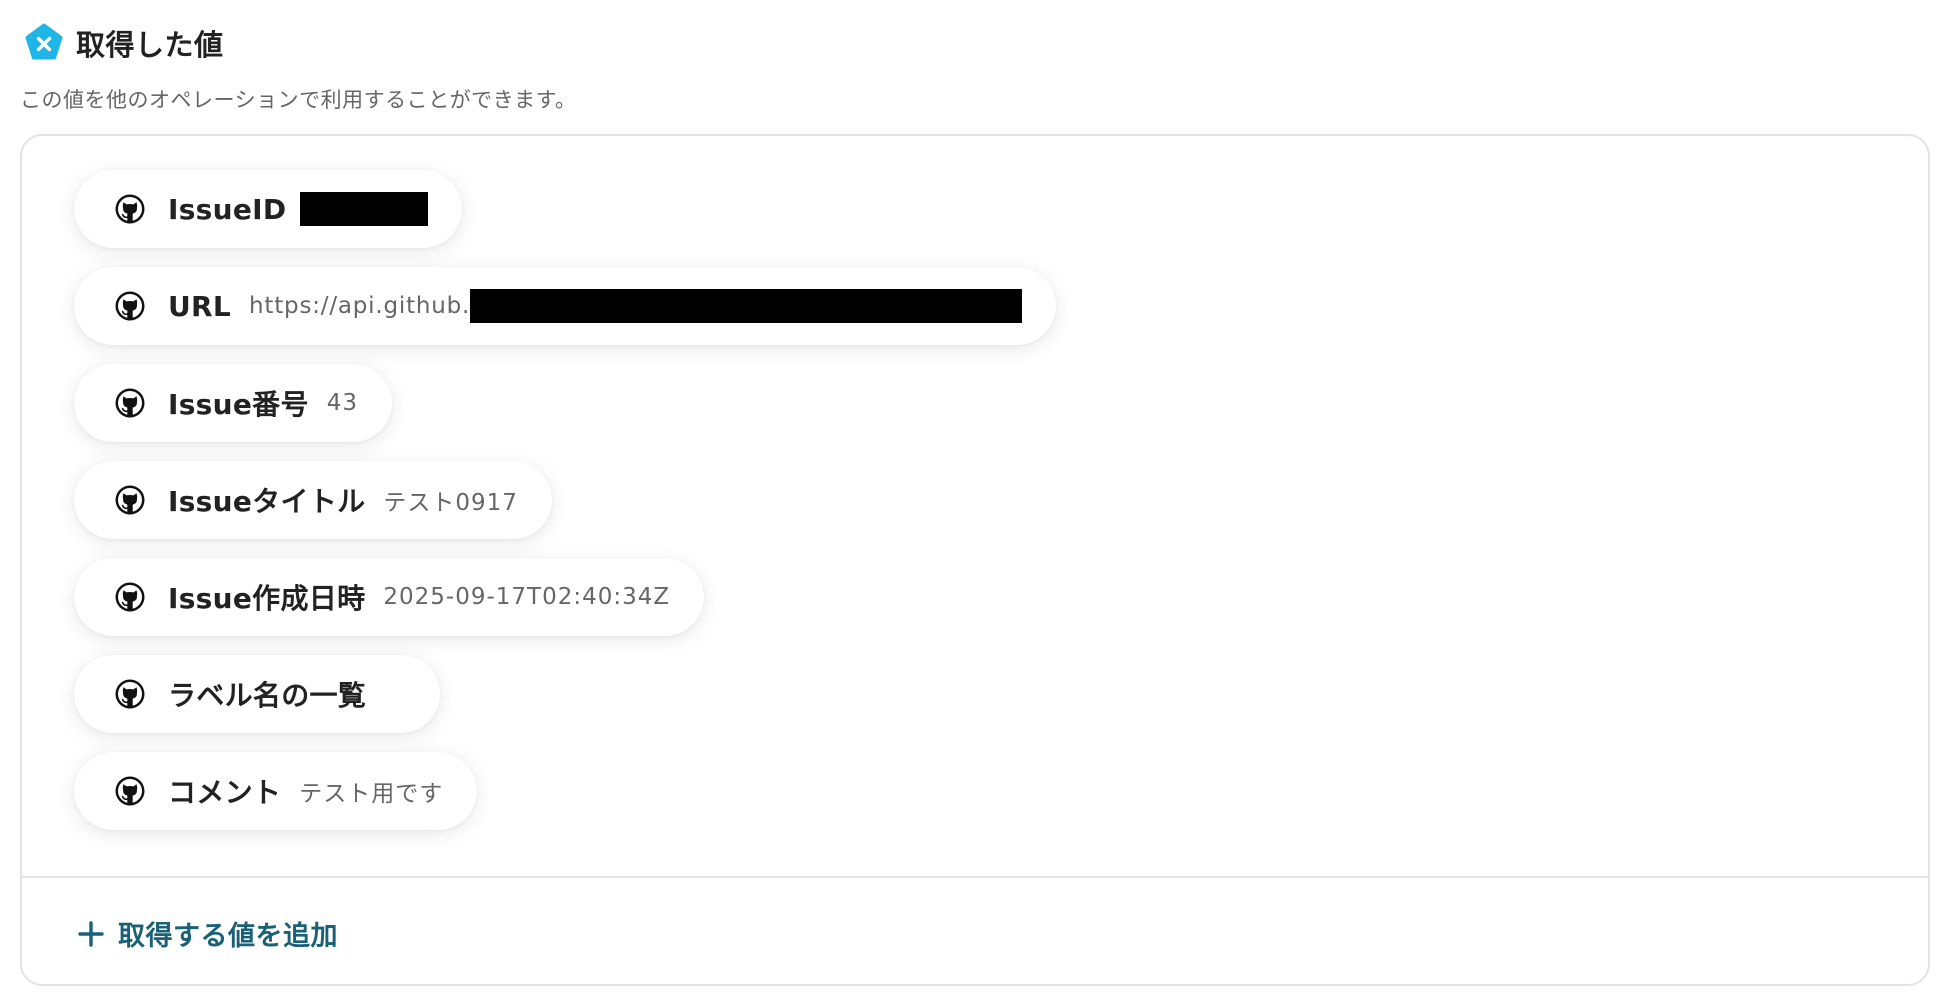 The image size is (1948, 1002). I want to click on yoom-logo-icon, so click(44, 41).